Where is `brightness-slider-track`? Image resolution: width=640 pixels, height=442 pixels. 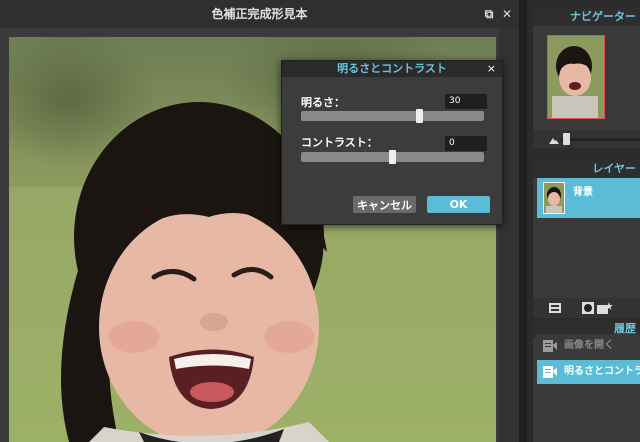 brightness-slider-track is located at coordinates (392, 116).